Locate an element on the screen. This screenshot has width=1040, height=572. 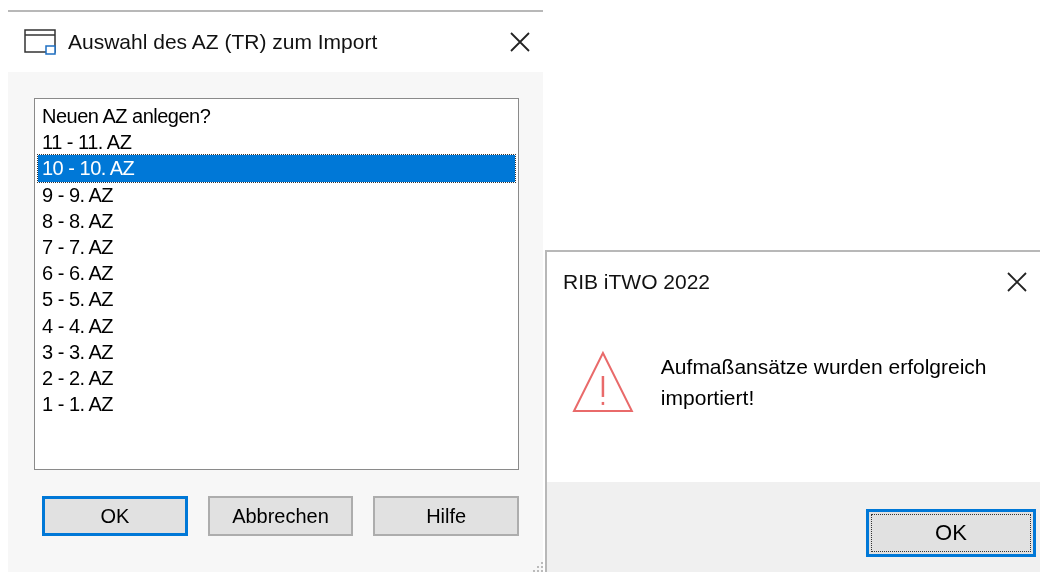
list-item: 6 - 6. AZ is located at coordinates (276, 273).